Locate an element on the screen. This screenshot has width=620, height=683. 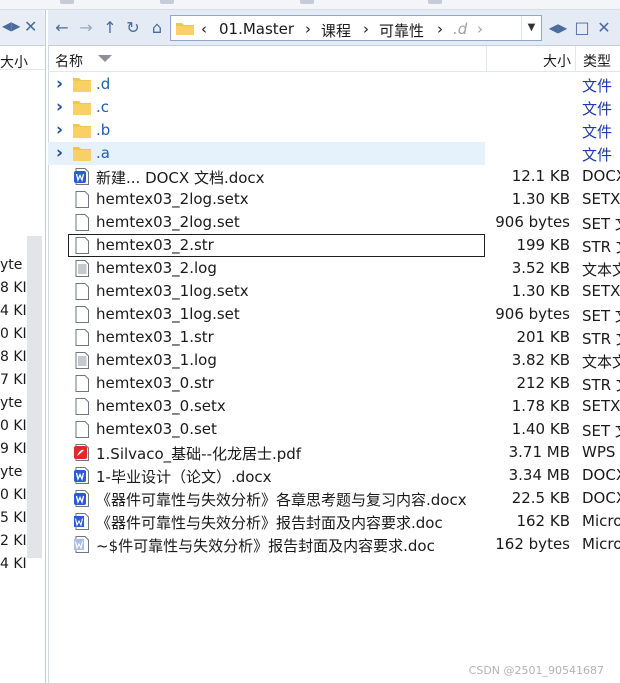
file-row: 《器件可靠性与失效分析》各章思考题与复习内容.docx 22.5 KB DOCX is located at coordinates (334, 498).